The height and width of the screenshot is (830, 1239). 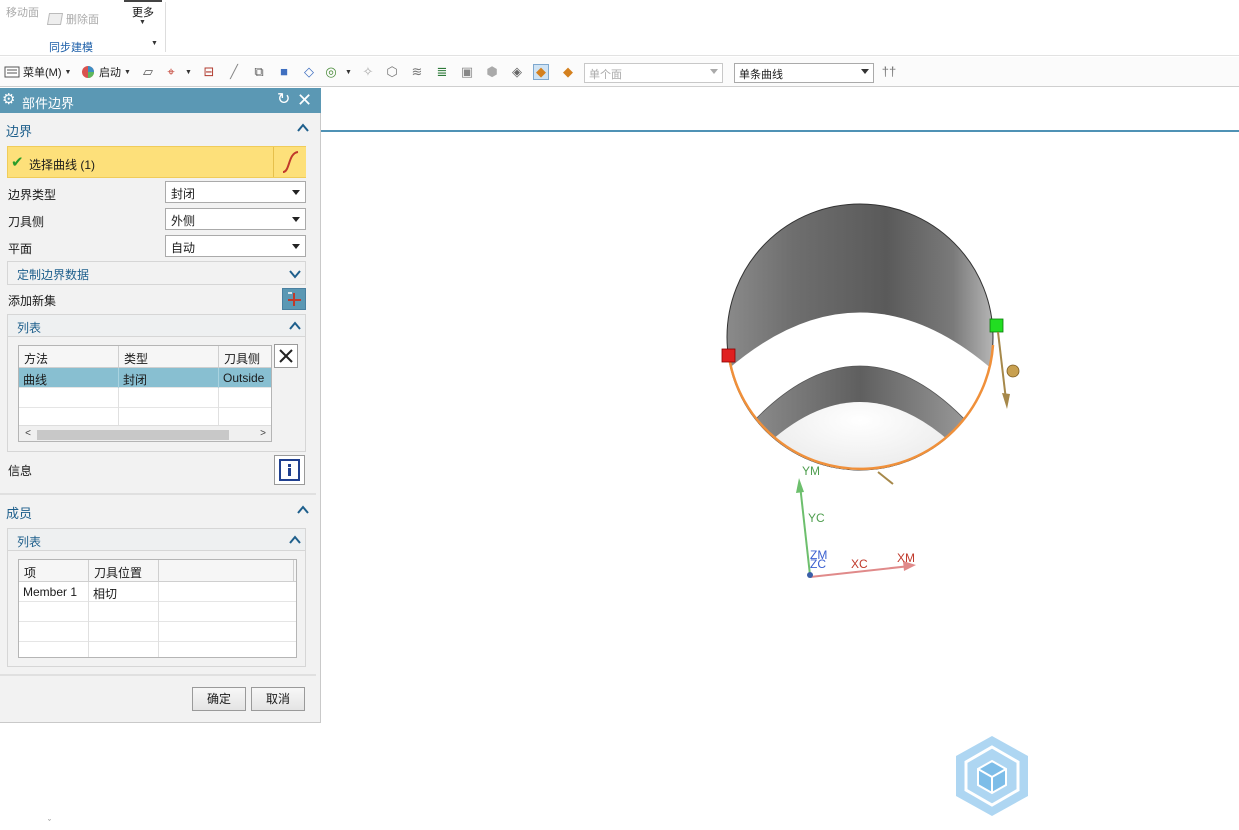 What do you see at coordinates (804, 73) in the screenshot?
I see `curve-rule-dropdown: 单条曲线` at bounding box center [804, 73].